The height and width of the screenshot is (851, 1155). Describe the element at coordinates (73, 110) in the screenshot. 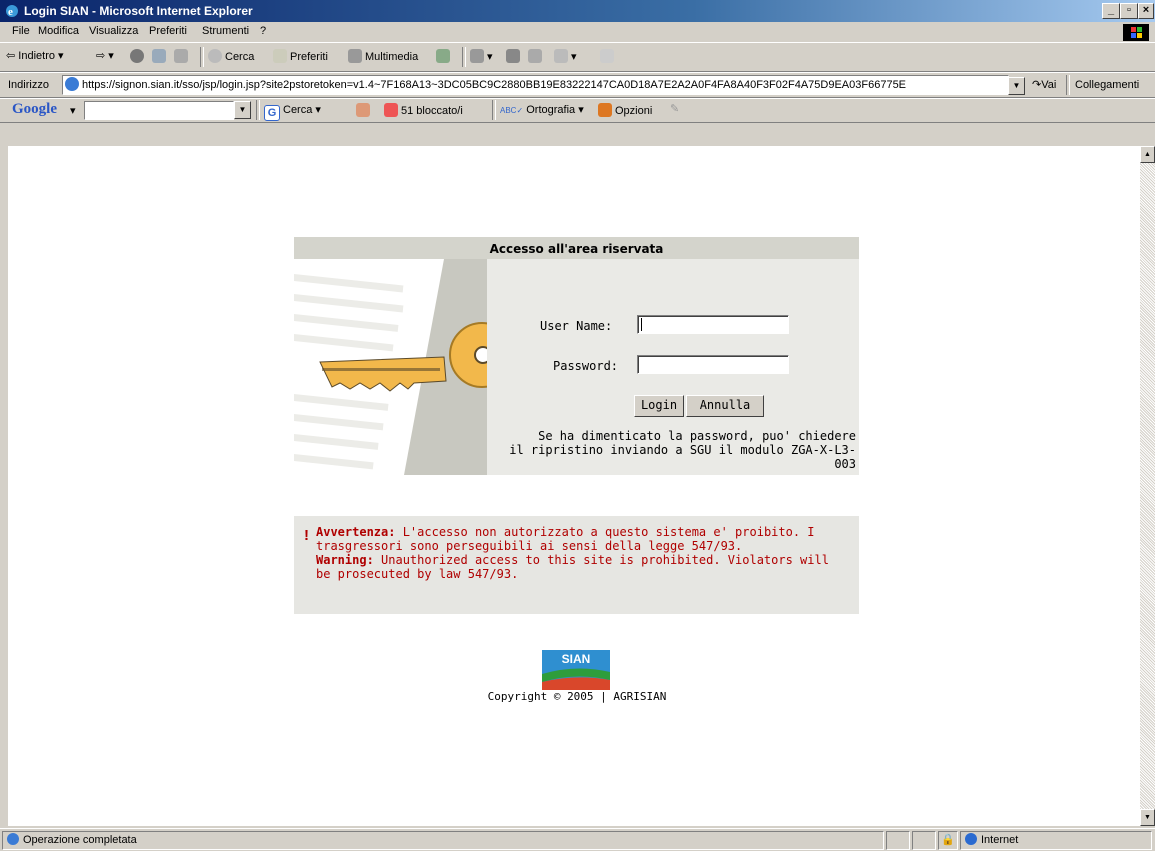

I see `google-menu-arrow: ▾` at that location.